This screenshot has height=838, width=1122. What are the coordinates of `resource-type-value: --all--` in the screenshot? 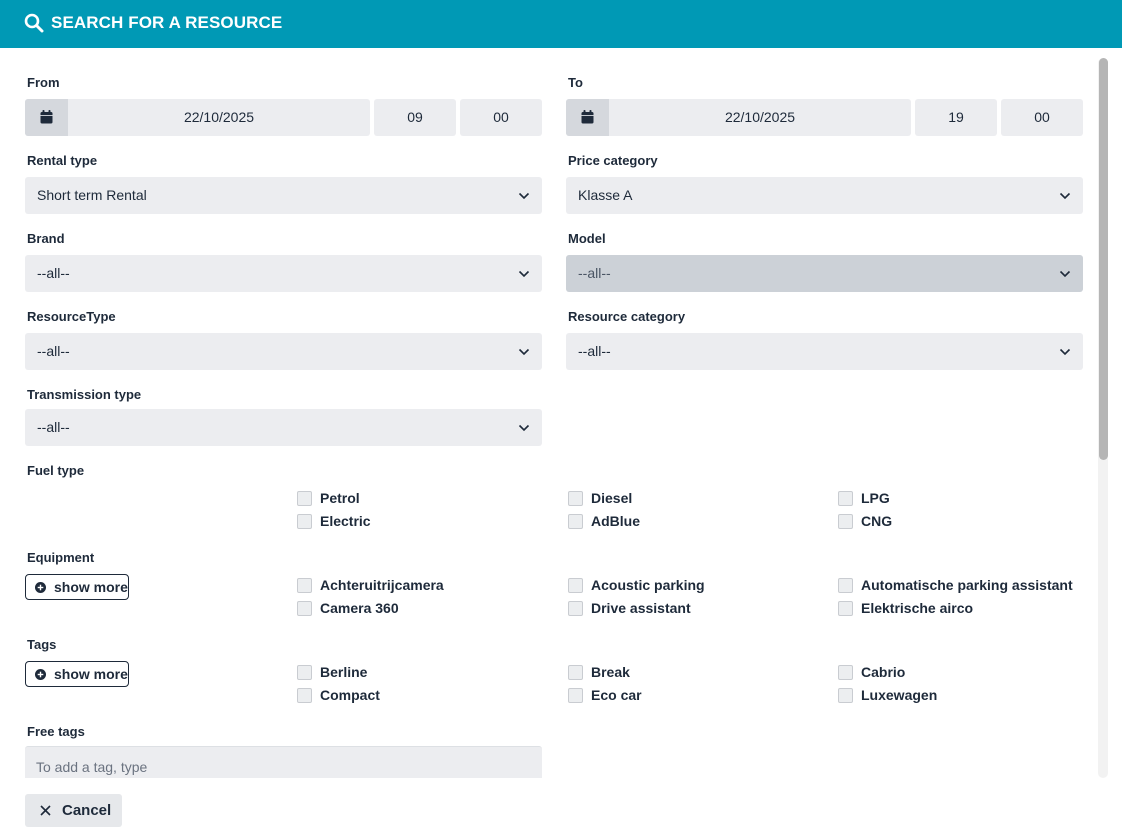 It's located at (53, 351).